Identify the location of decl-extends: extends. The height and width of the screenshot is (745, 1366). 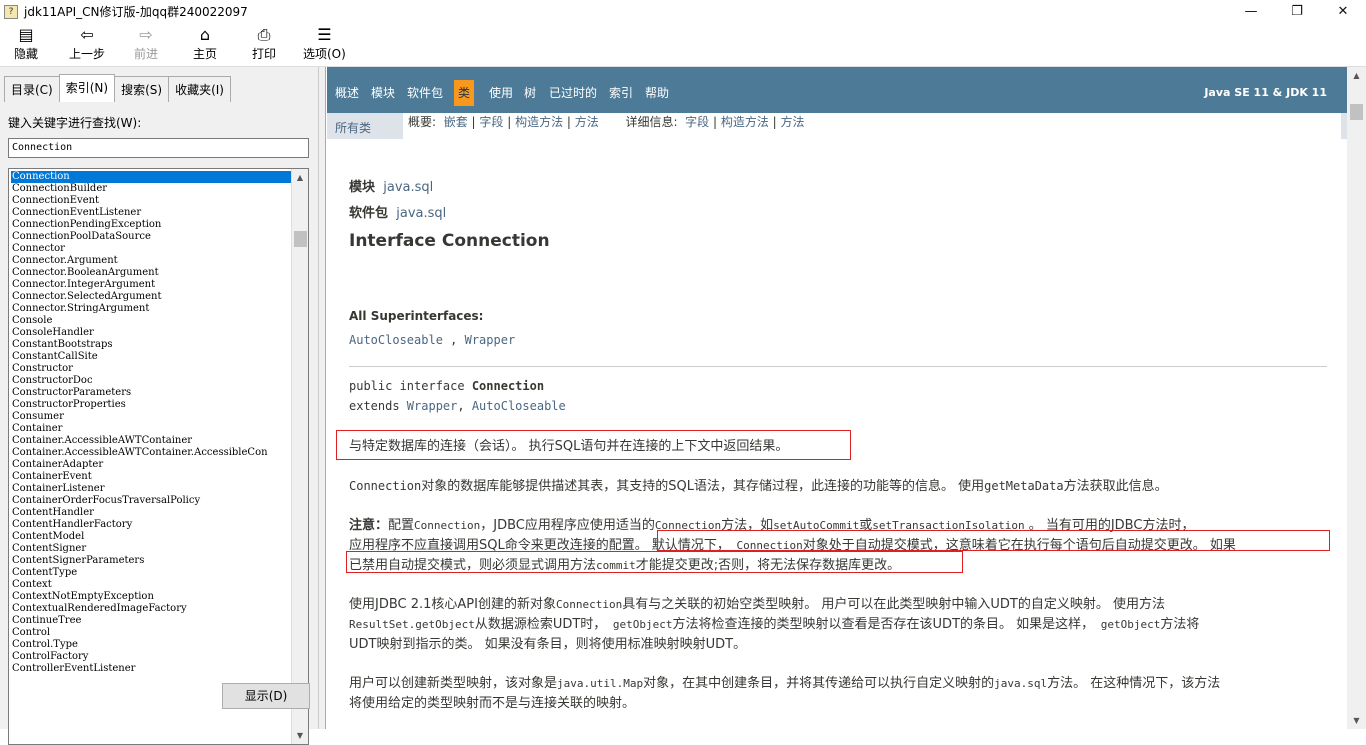
(378, 406).